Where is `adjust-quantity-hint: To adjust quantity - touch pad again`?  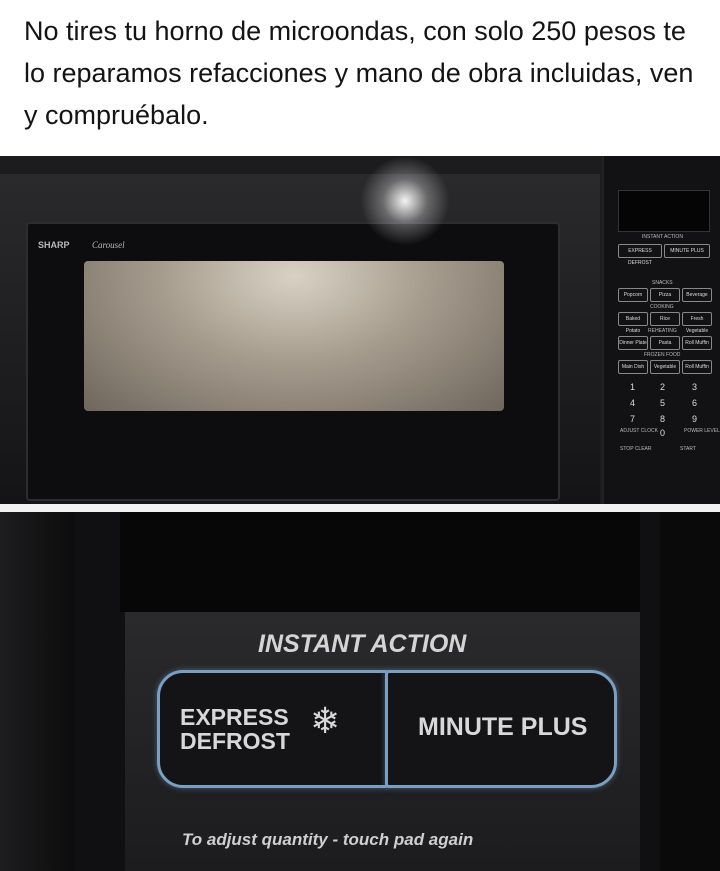 adjust-quantity-hint: To adjust quantity - touch pad again is located at coordinates (328, 839).